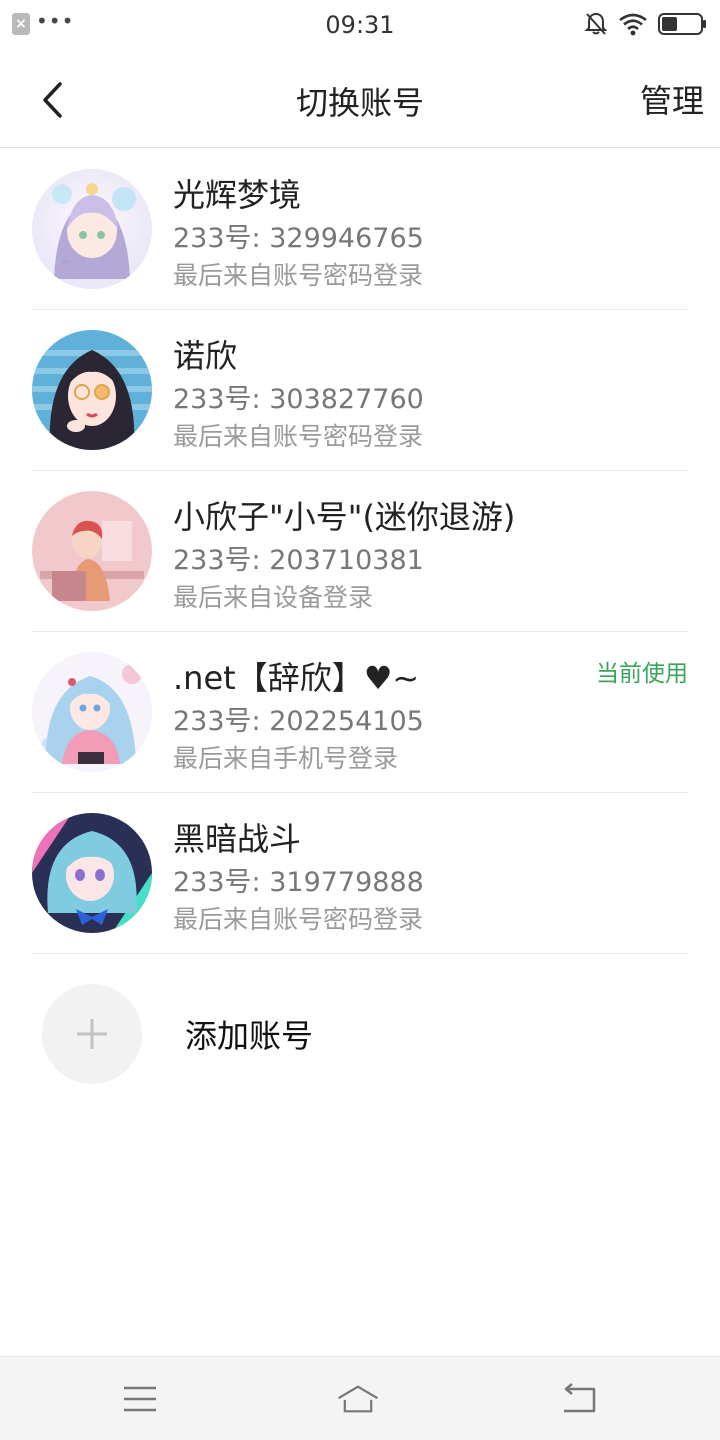 This screenshot has height=1440, width=720. Describe the element at coordinates (69, 262) in the screenshot. I see `svg-text: ღ ♡` at that location.